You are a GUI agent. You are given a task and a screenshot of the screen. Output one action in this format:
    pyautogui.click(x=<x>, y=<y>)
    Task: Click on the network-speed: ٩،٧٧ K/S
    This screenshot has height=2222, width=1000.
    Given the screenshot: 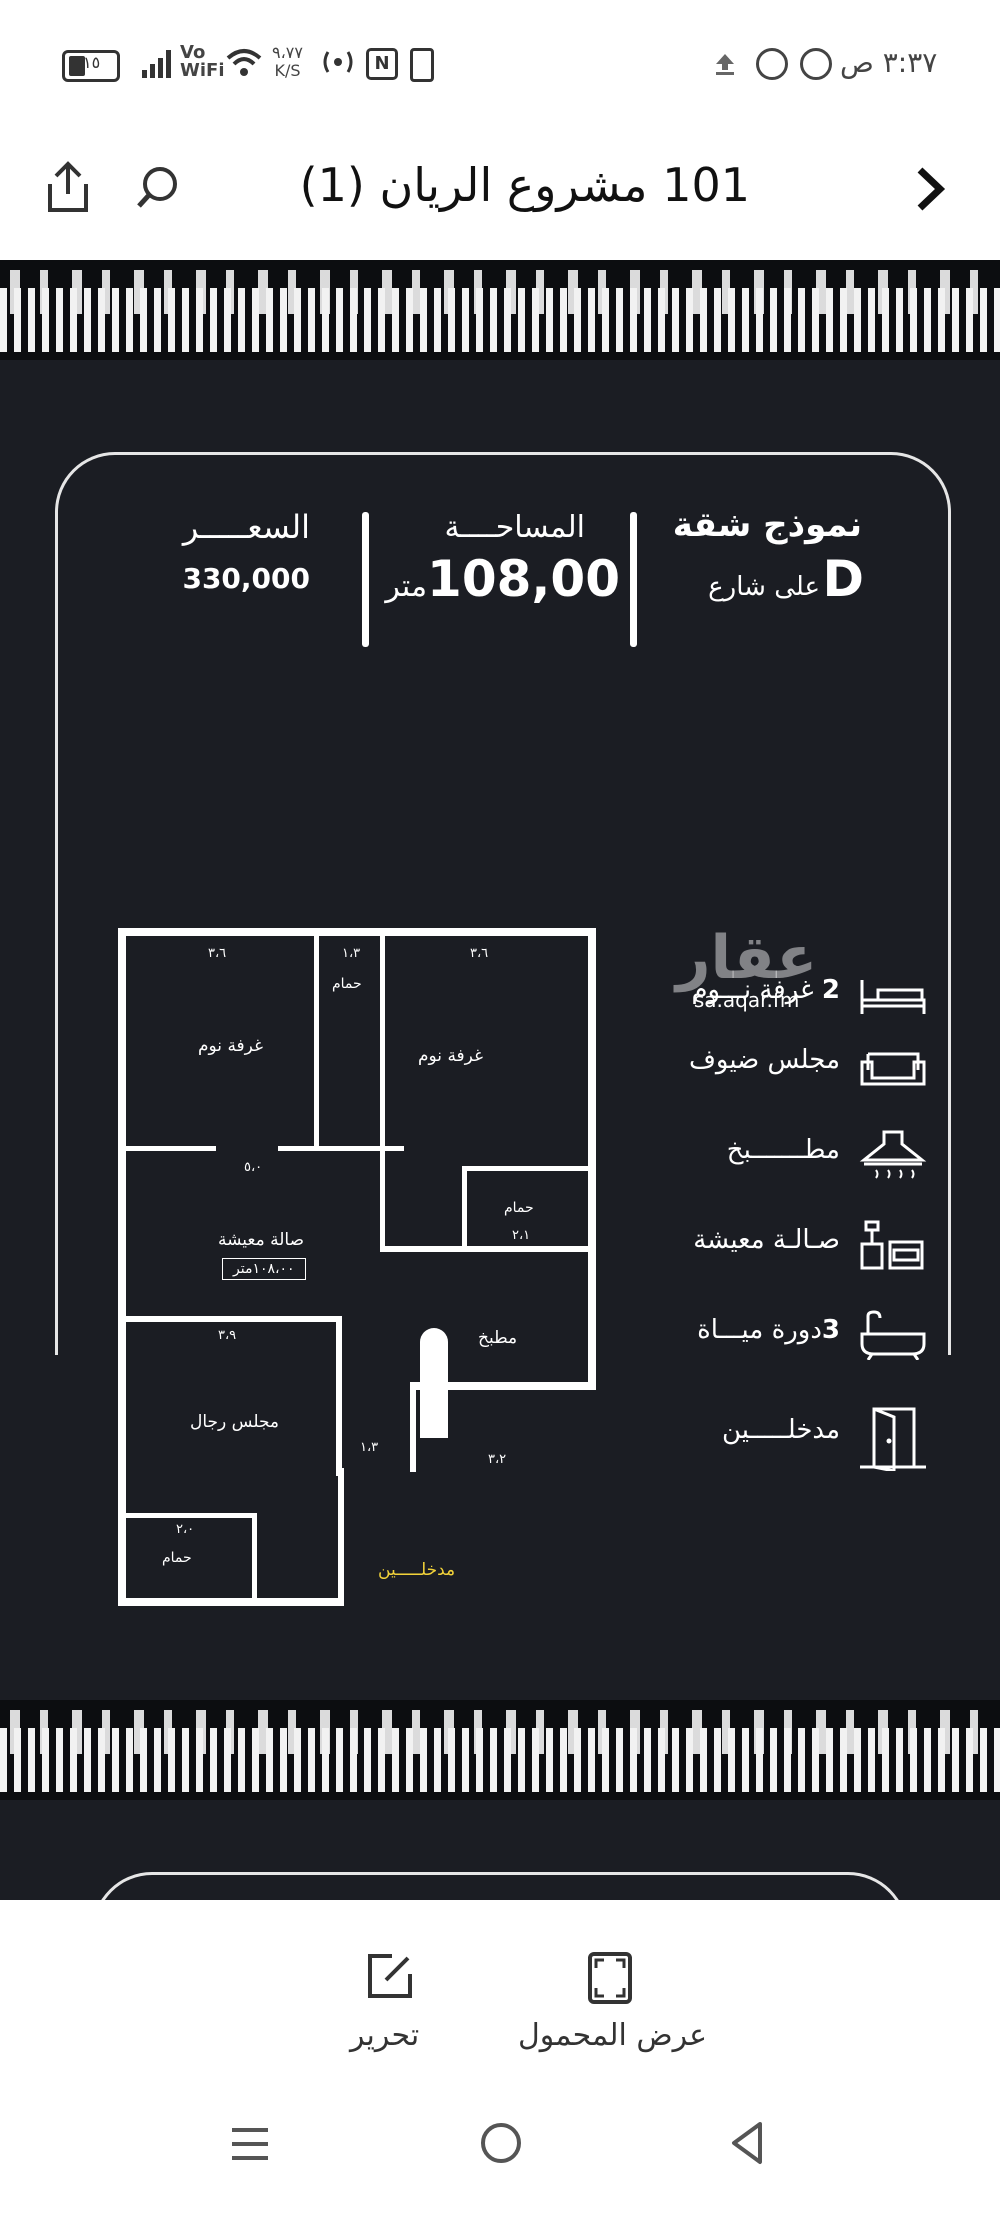 What is the action you would take?
    pyautogui.click(x=287, y=61)
    